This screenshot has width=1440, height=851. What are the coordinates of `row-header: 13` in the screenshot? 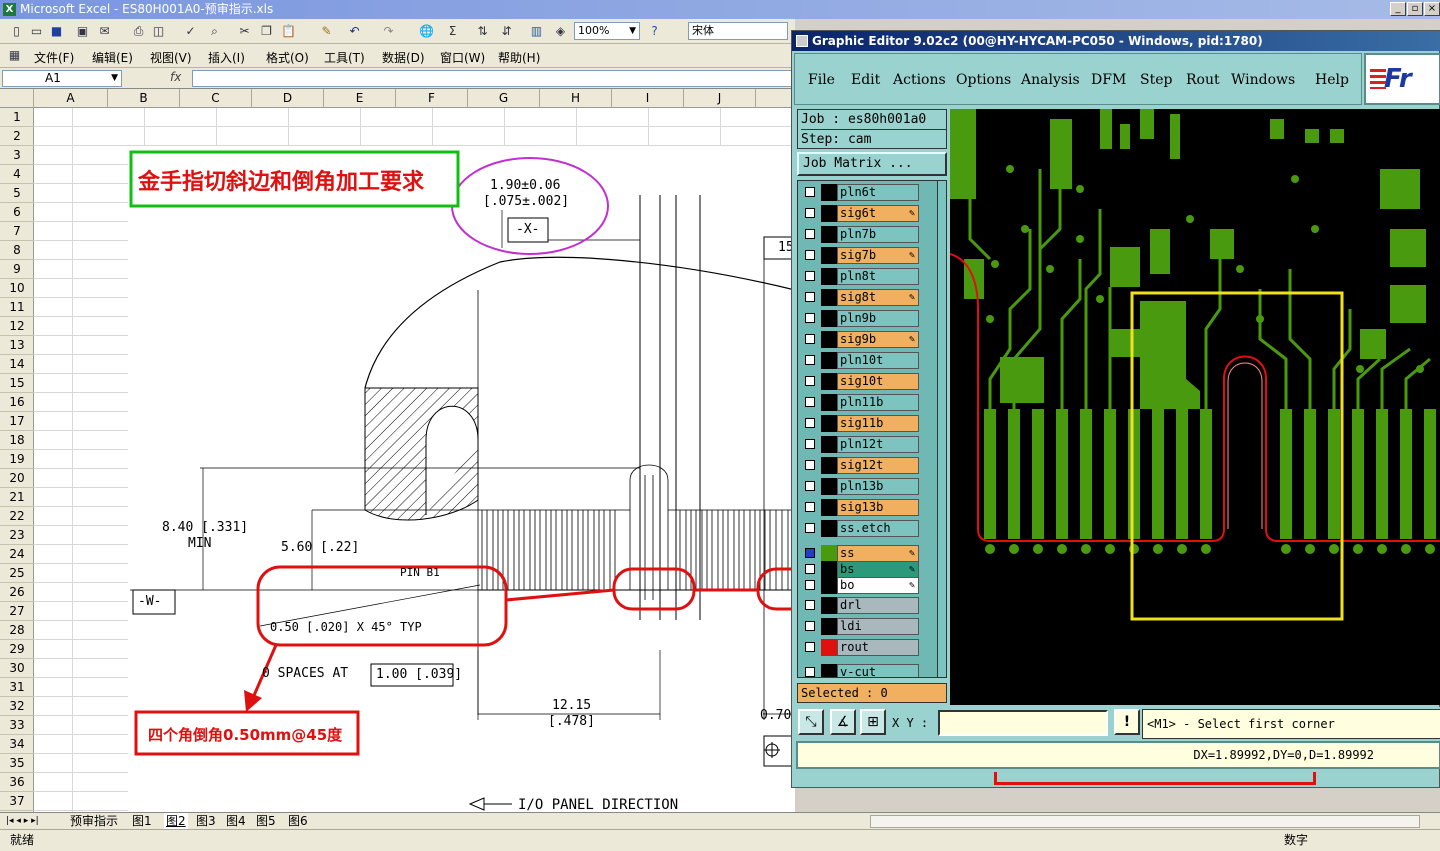 It's located at (17, 345).